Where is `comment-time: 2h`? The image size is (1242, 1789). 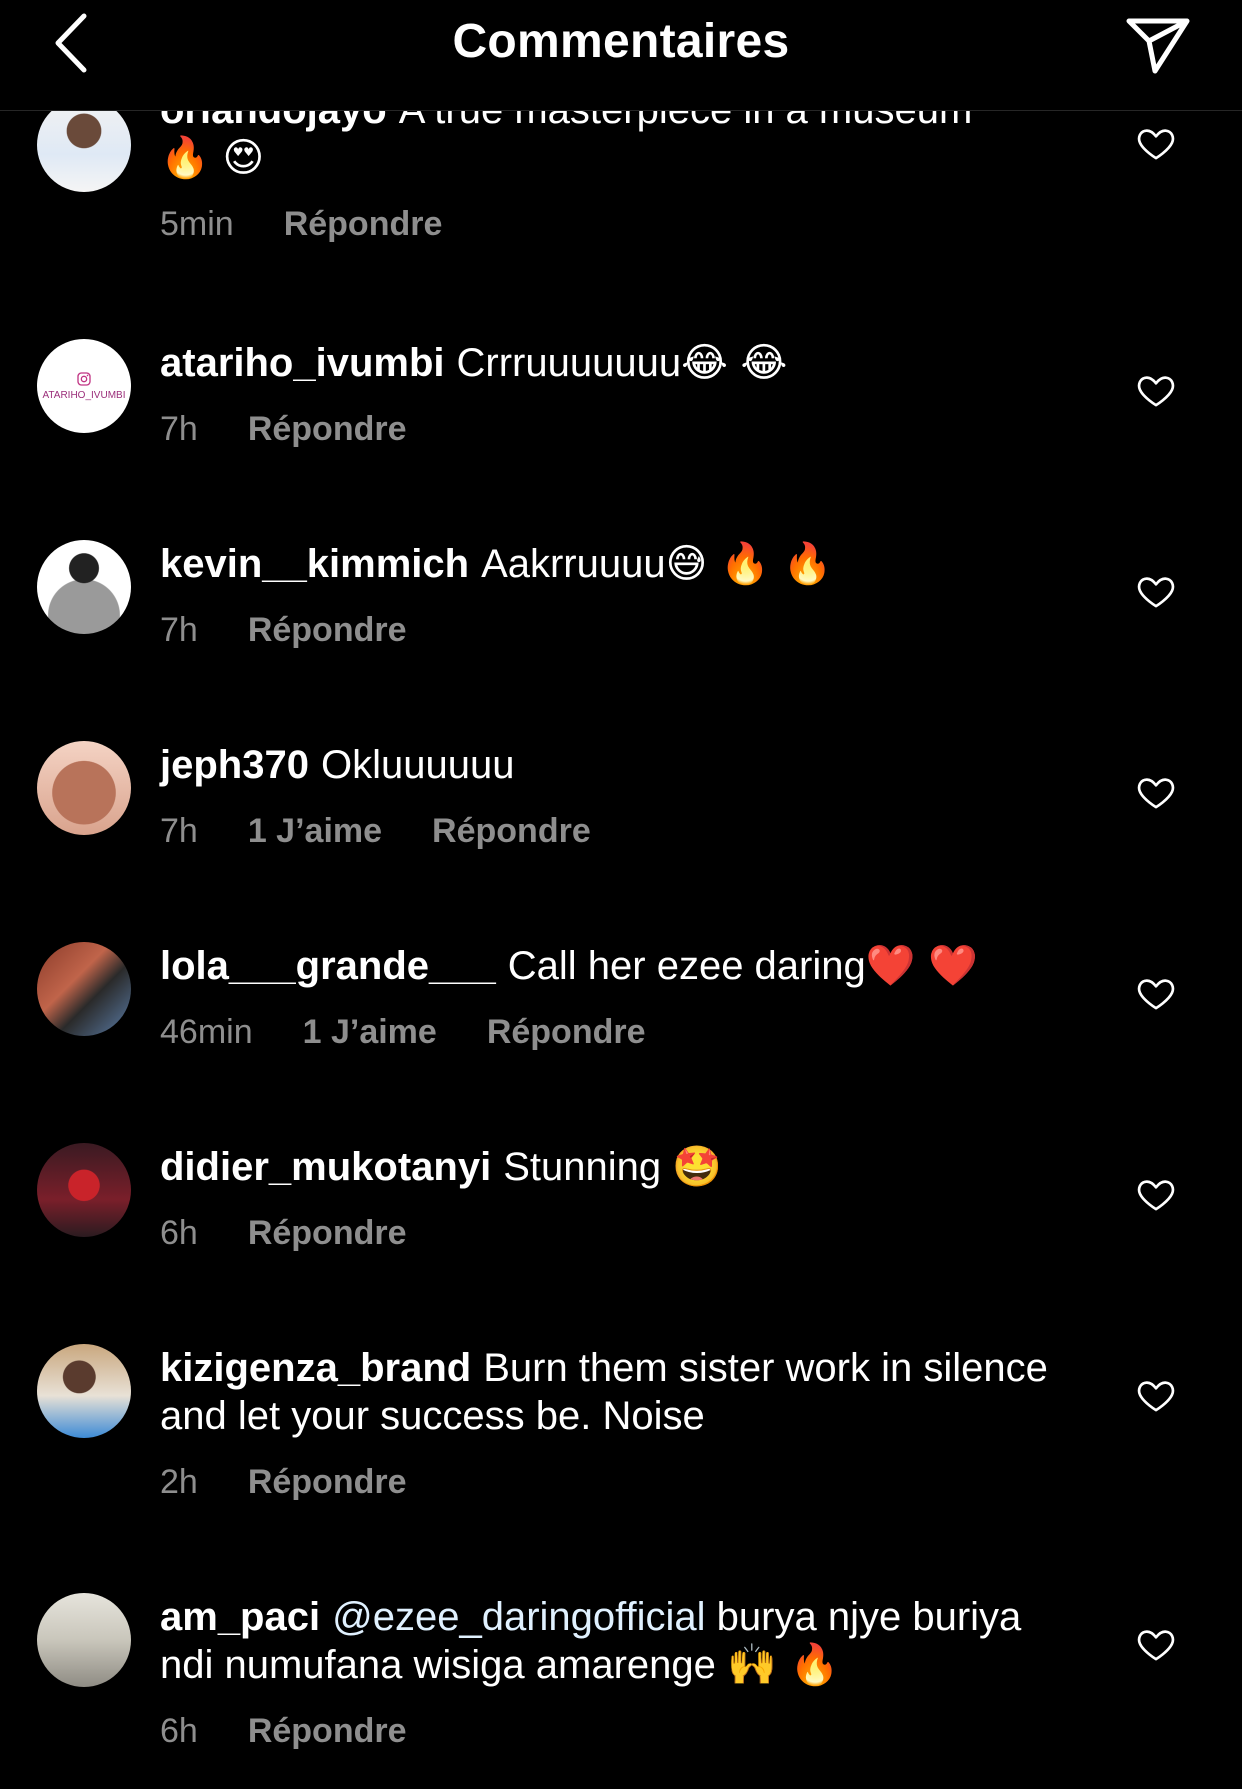 comment-time: 2h is located at coordinates (179, 1482).